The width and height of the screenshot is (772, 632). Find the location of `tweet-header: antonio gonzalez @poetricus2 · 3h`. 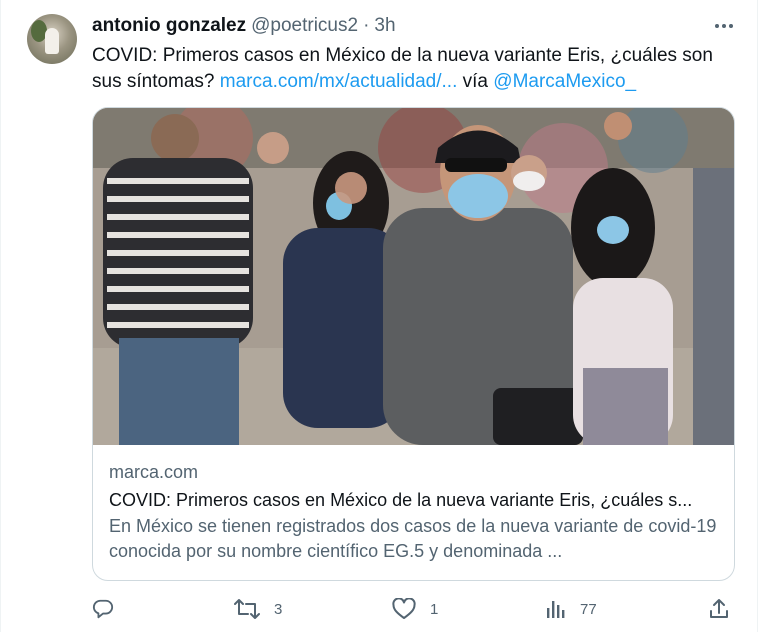

tweet-header: antonio gonzalez @poetricus2 · 3h is located at coordinates (244, 26).